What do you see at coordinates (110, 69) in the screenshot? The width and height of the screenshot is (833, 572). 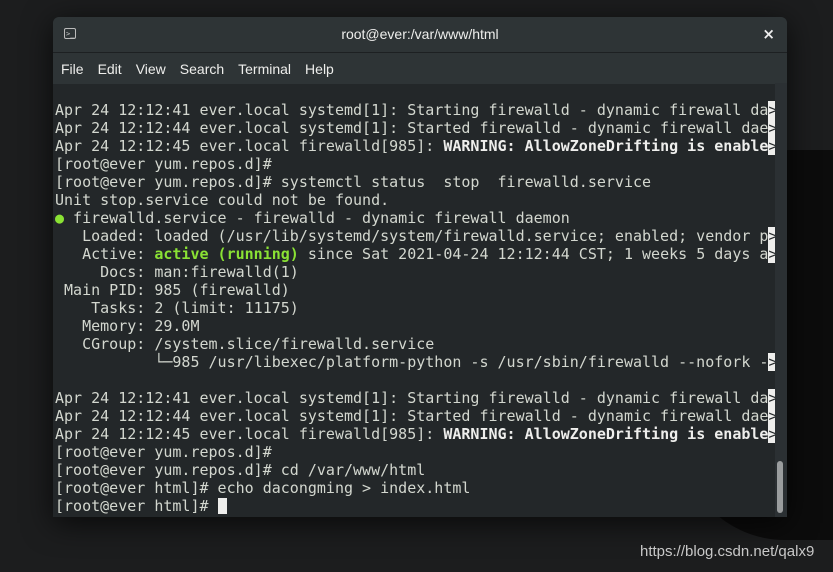 I see `menu-edit: Edit` at bounding box center [110, 69].